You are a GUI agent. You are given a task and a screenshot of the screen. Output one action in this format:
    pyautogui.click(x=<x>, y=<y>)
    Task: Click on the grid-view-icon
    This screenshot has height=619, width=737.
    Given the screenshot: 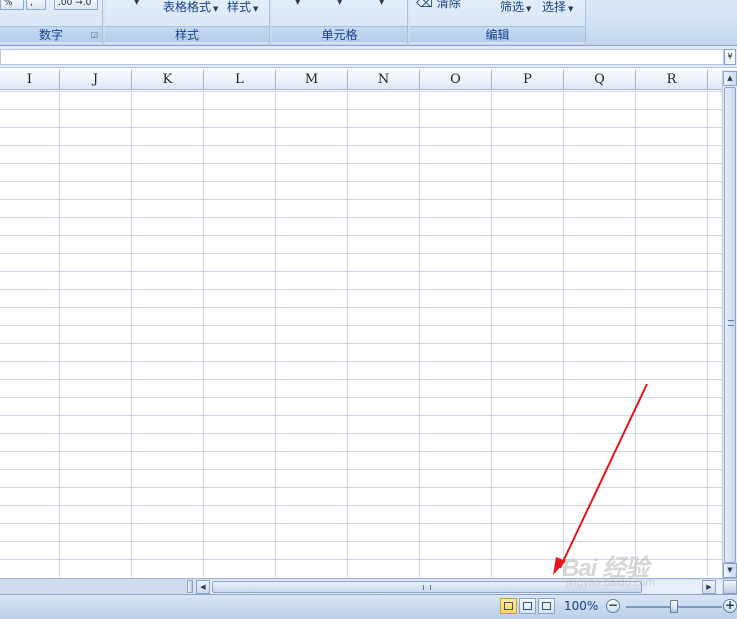 What is the action you would take?
    pyautogui.click(x=508, y=606)
    